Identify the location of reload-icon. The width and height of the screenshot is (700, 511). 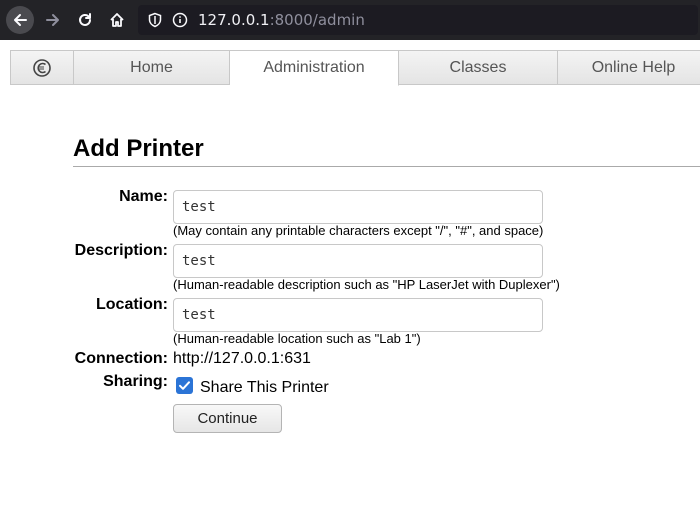
(85, 19).